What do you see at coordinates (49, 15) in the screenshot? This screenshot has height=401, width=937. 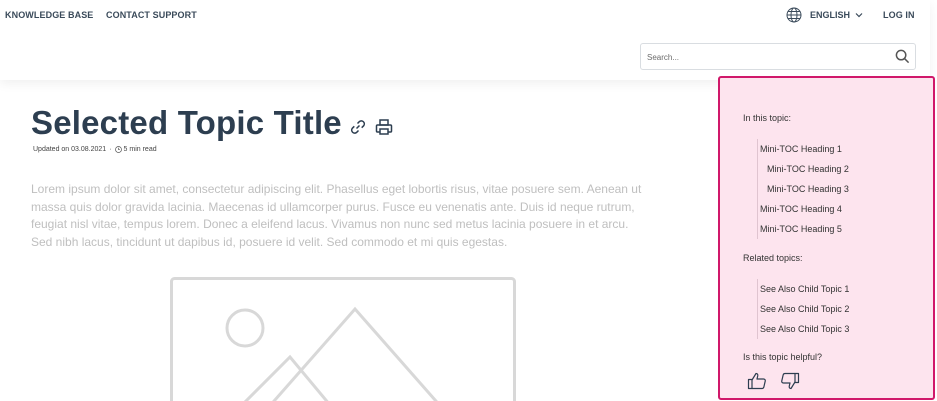 I see `nav-knowledge-base: Knowledge Base` at bounding box center [49, 15].